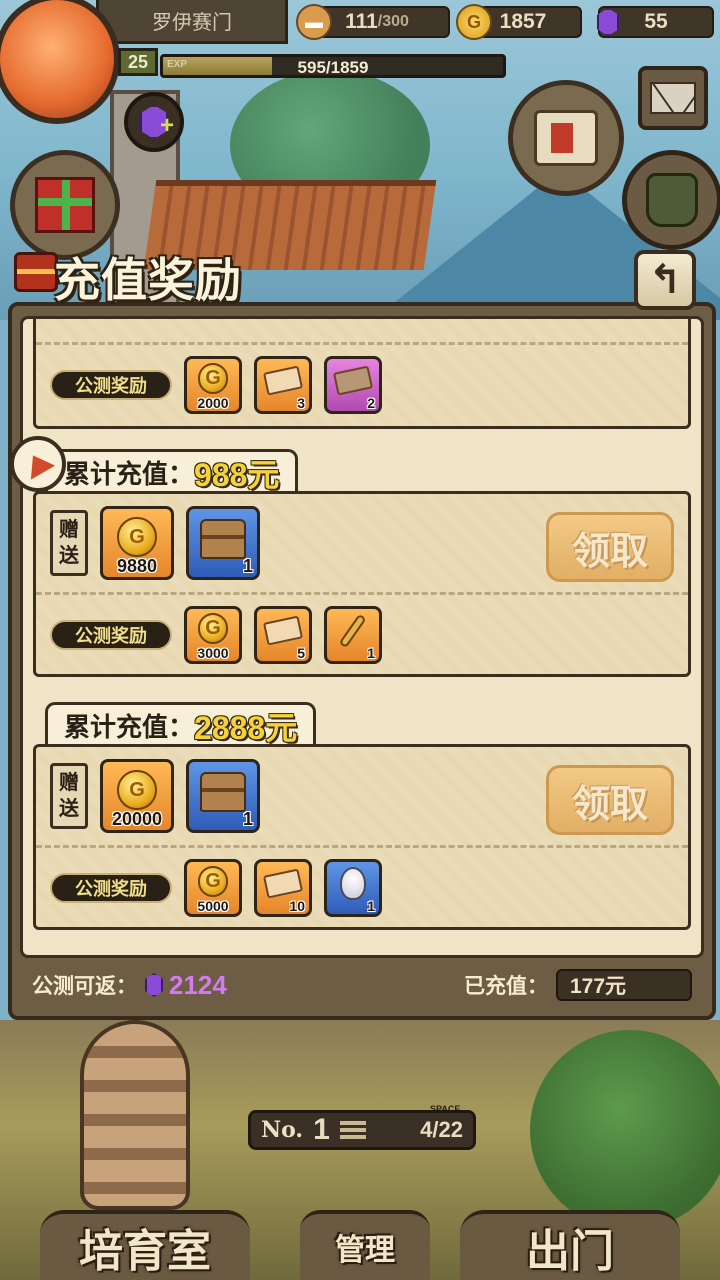 This screenshot has width=720, height=1280. Describe the element at coordinates (301, 652) in the screenshot. I see `item-count: 5` at that location.